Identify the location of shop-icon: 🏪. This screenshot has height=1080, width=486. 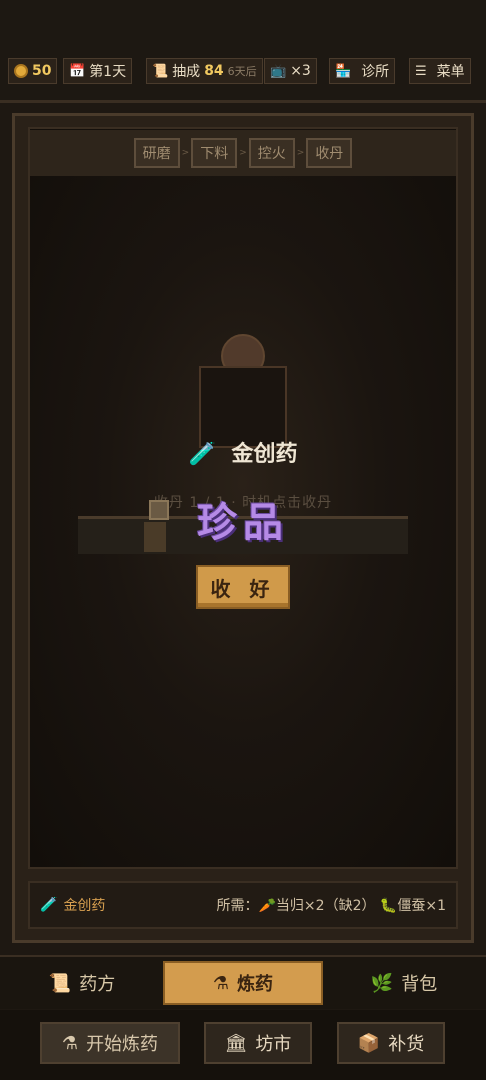
(343, 71).